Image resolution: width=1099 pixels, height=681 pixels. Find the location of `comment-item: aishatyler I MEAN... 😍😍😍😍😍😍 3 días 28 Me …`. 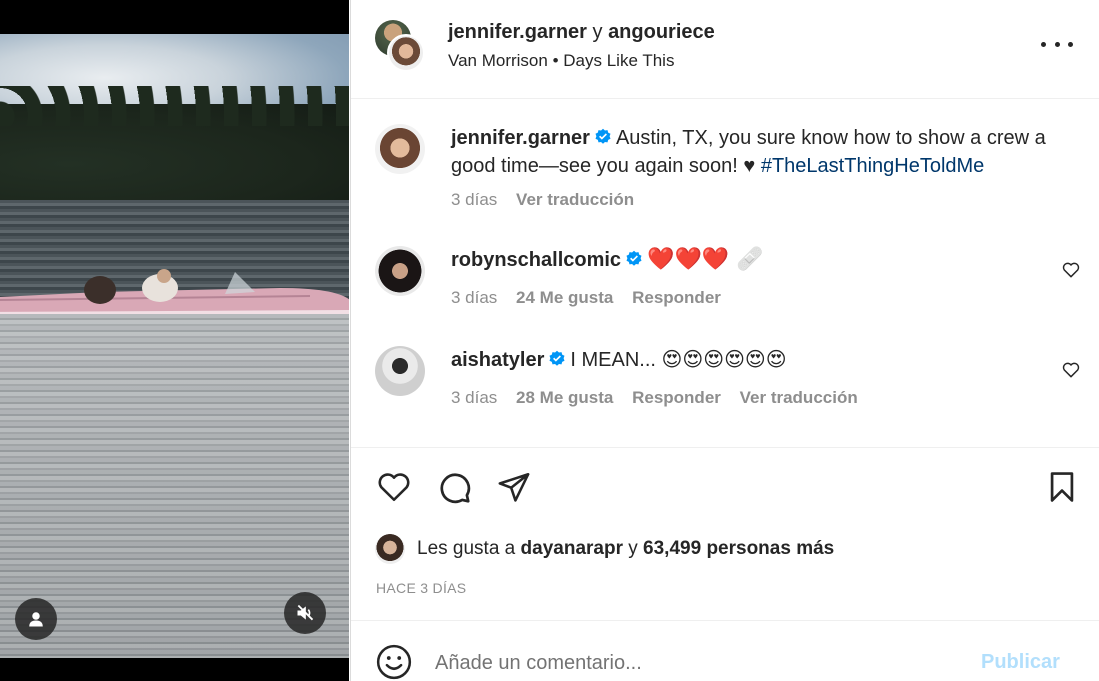

comment-item: aishatyler I MEAN... 😍😍😍😍😍😍 3 días 28 Me … is located at coordinates (727, 381).